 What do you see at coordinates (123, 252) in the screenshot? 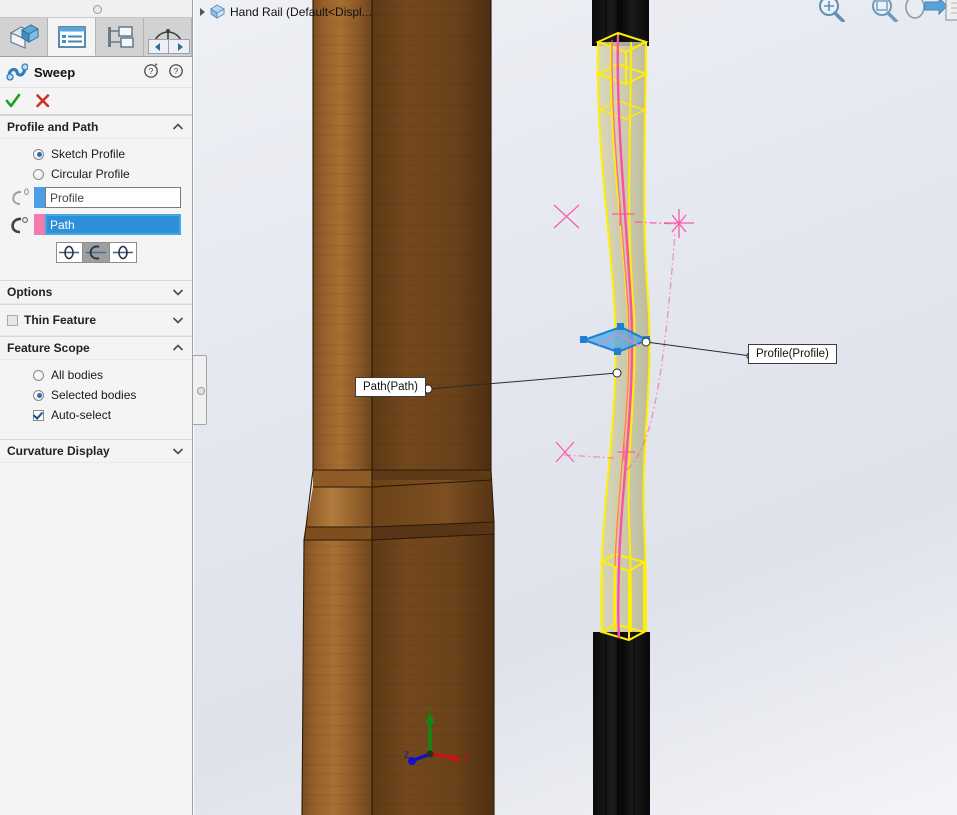
I see `align-end-button` at bounding box center [123, 252].